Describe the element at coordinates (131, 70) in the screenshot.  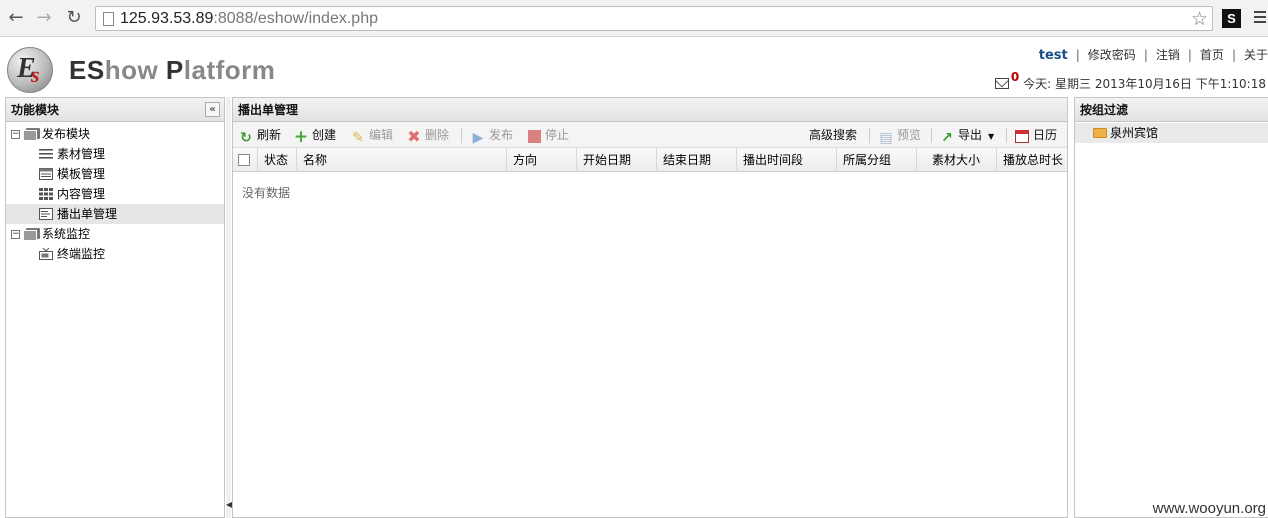
I see `brand-how: how` at that location.